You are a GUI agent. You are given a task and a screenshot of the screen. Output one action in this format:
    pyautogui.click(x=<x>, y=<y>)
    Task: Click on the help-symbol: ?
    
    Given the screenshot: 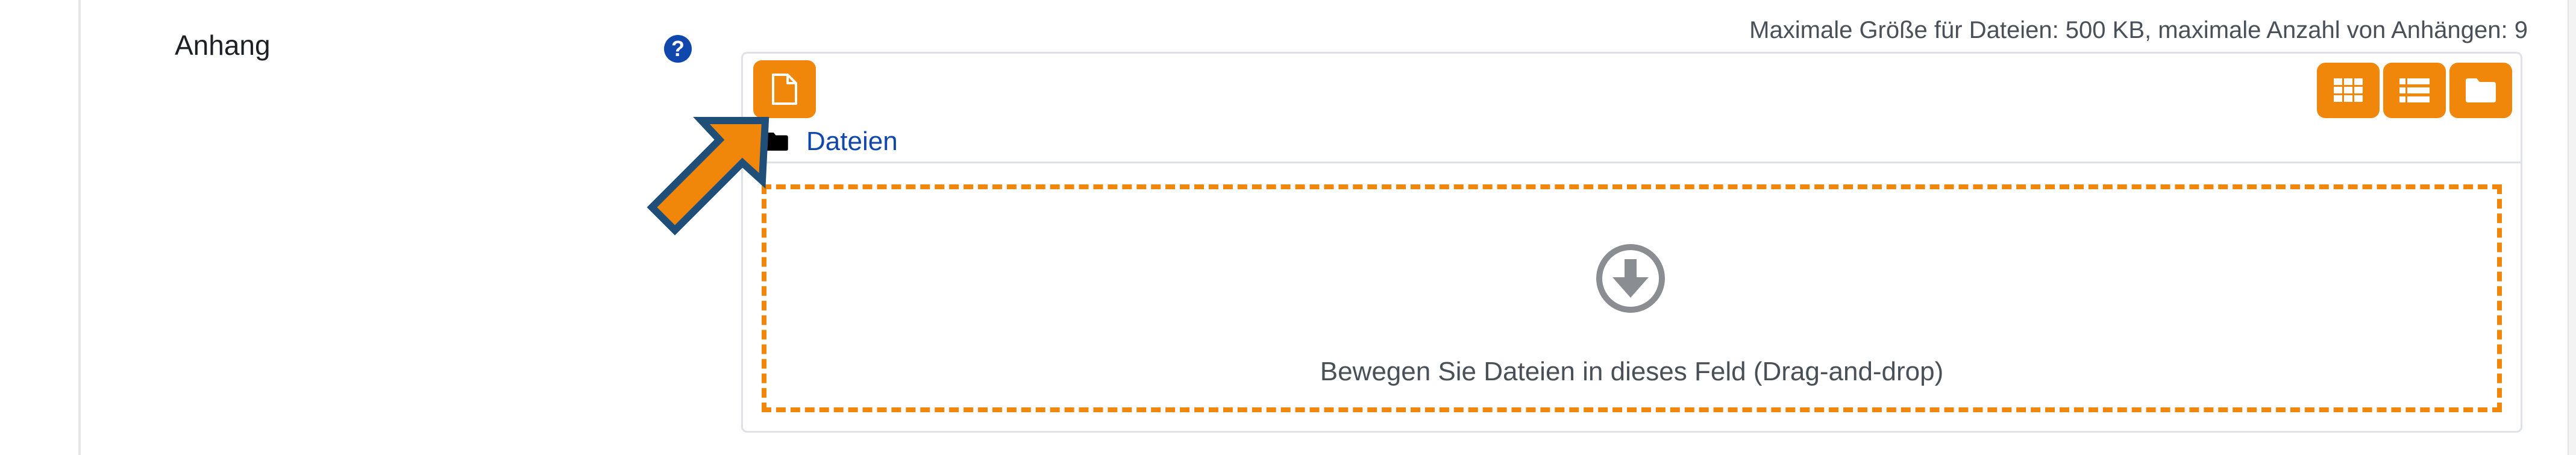 What is the action you would take?
    pyautogui.click(x=678, y=48)
    